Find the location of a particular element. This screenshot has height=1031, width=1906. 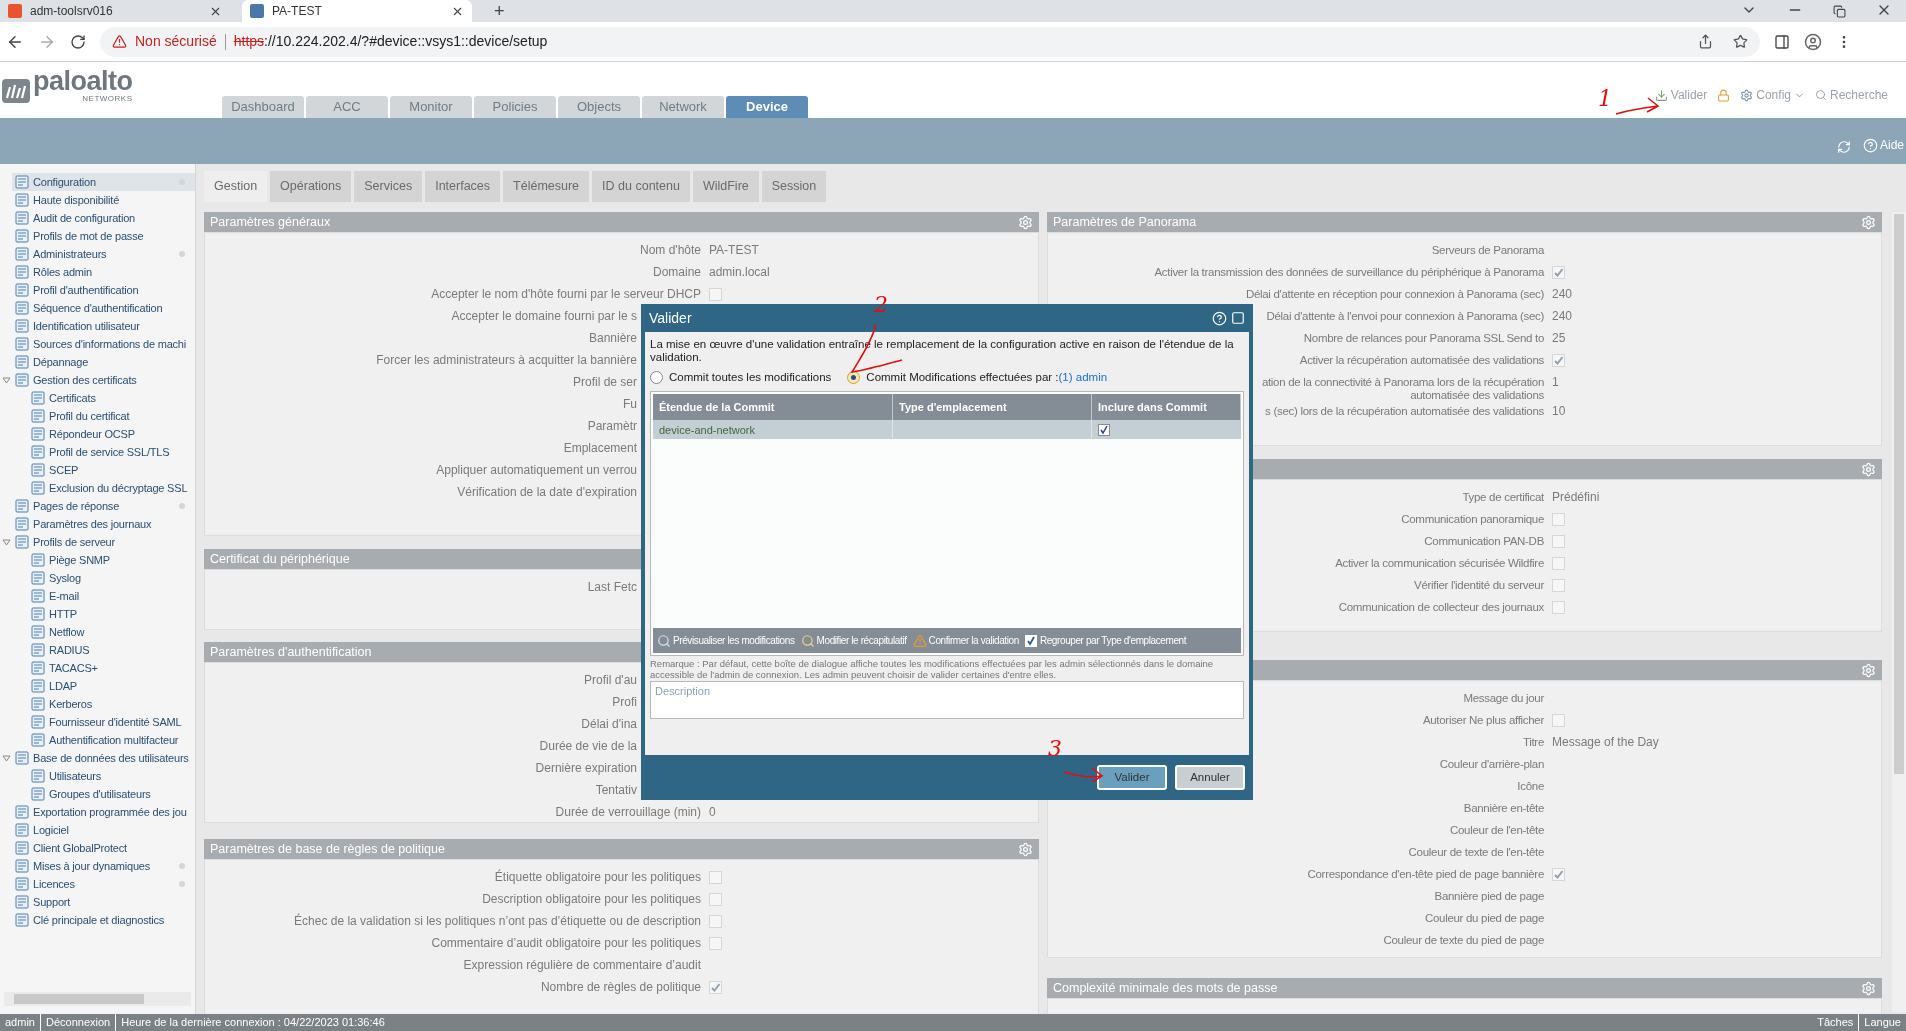

sidebar-item: TACACS+ is located at coordinates (103, 668).